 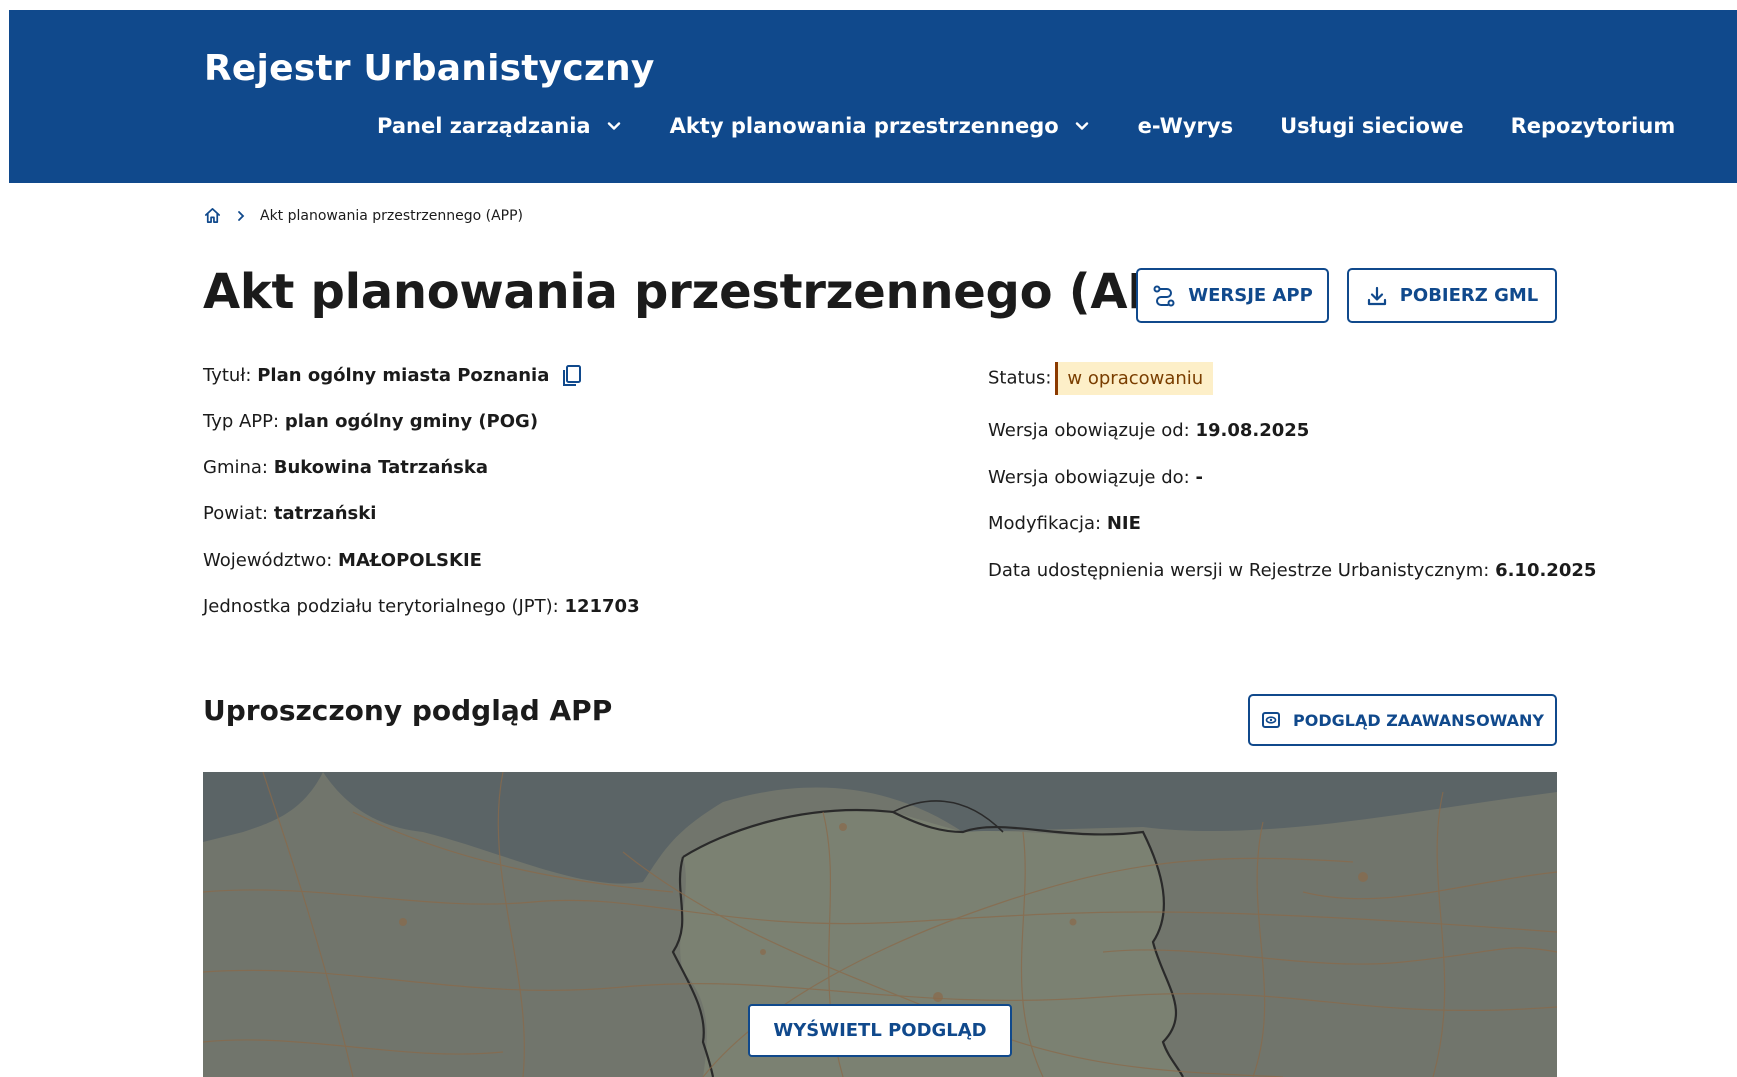 I want to click on nav-item-uslugi-sieciowe: Usługi sieciowe, so click(x=1372, y=126).